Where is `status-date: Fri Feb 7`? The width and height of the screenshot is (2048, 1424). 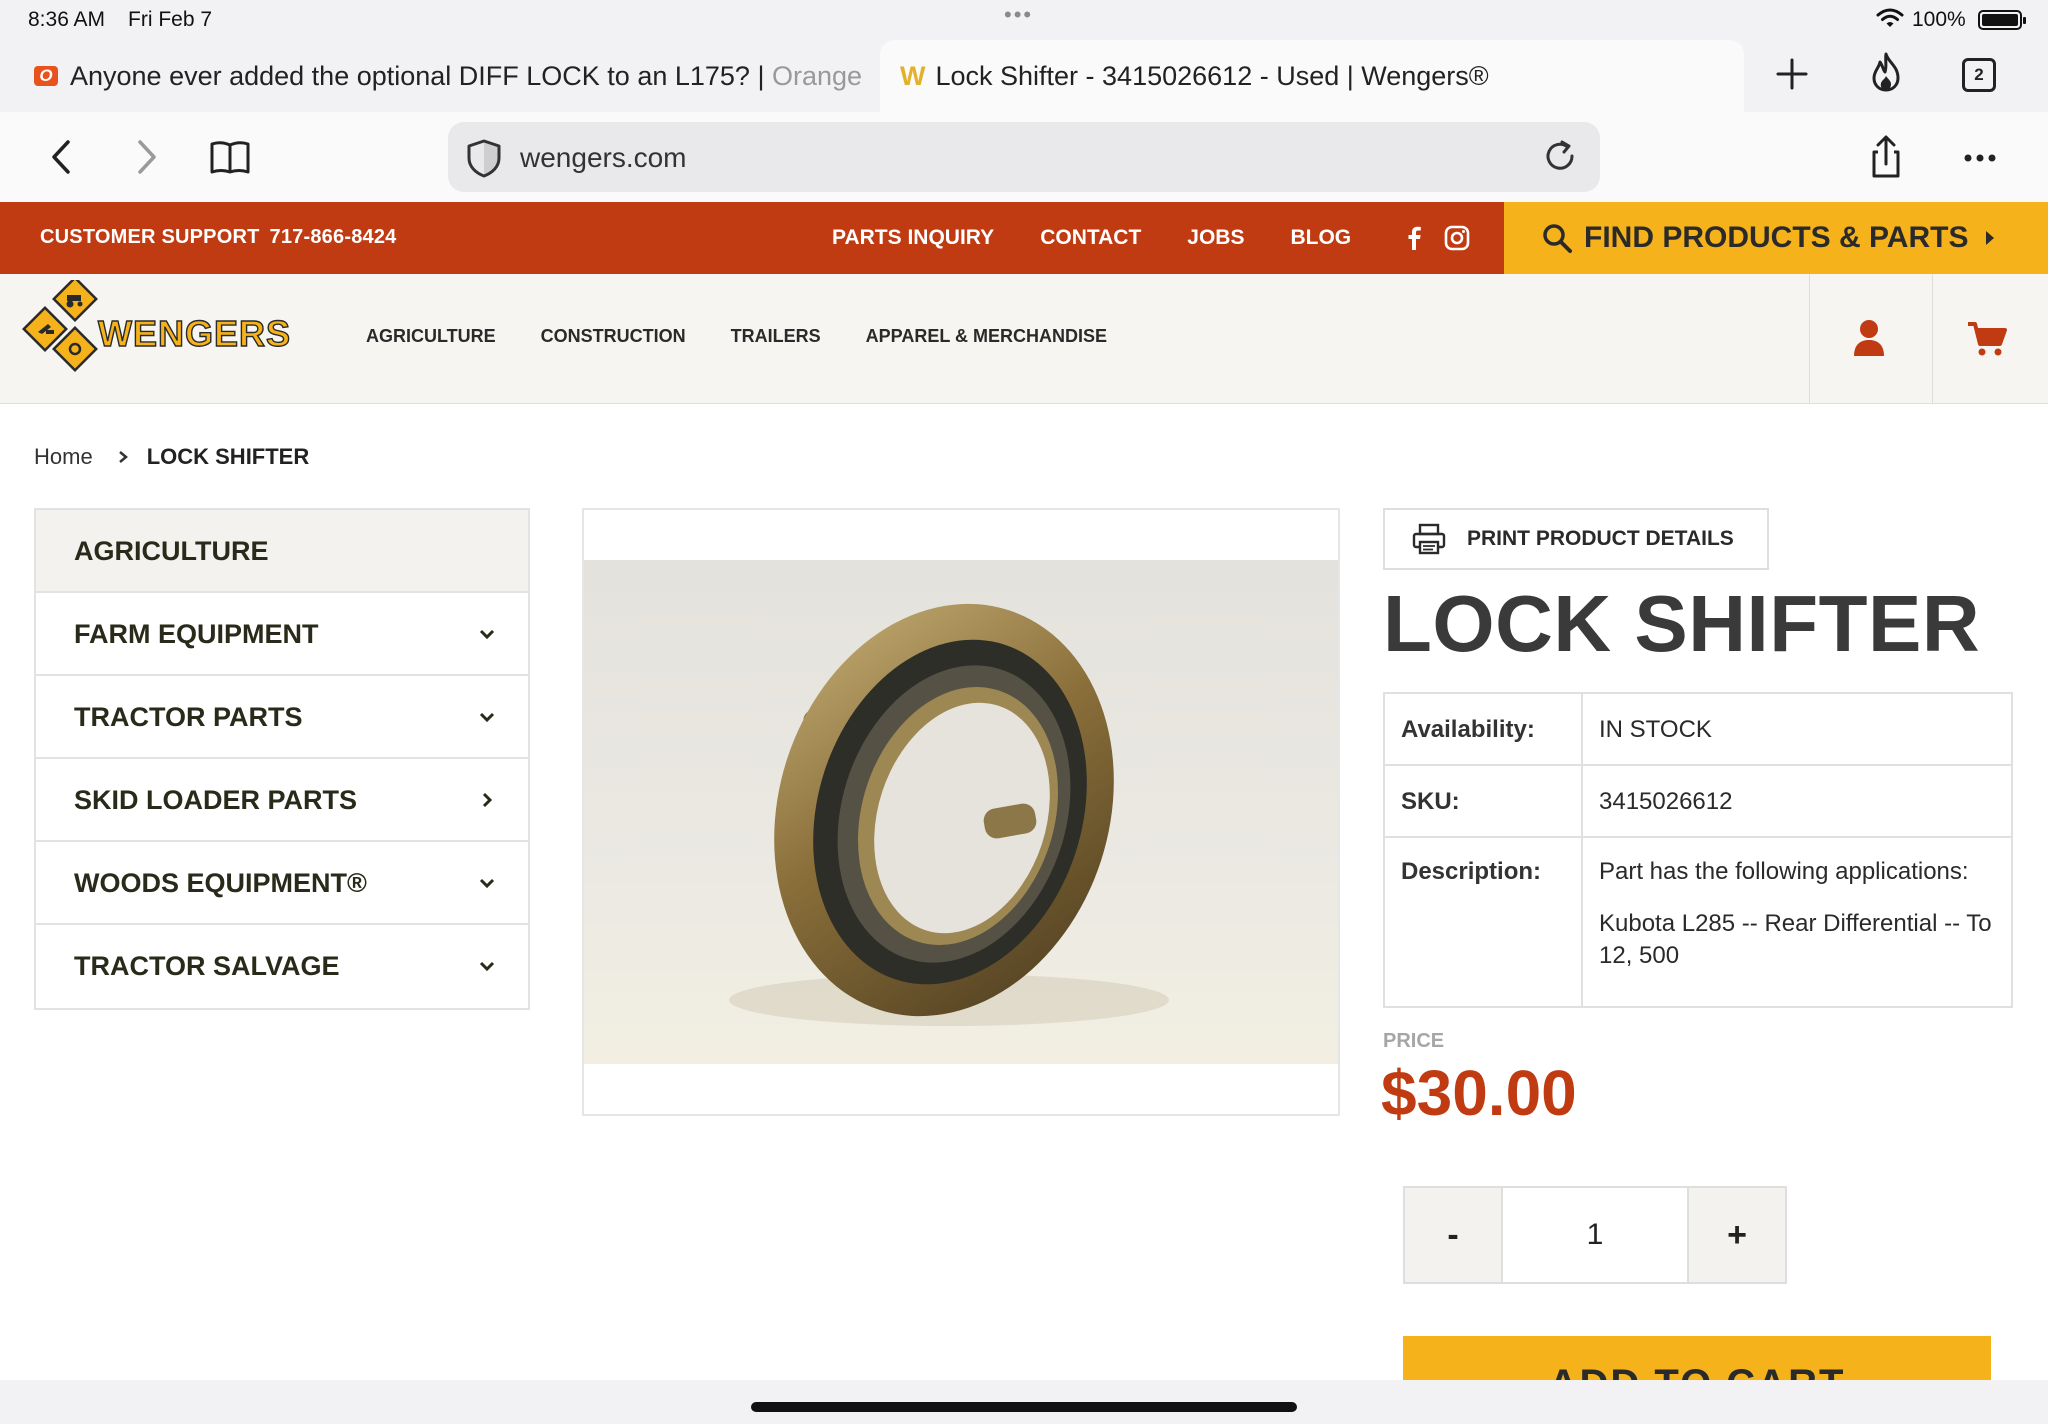 status-date: Fri Feb 7 is located at coordinates (170, 19).